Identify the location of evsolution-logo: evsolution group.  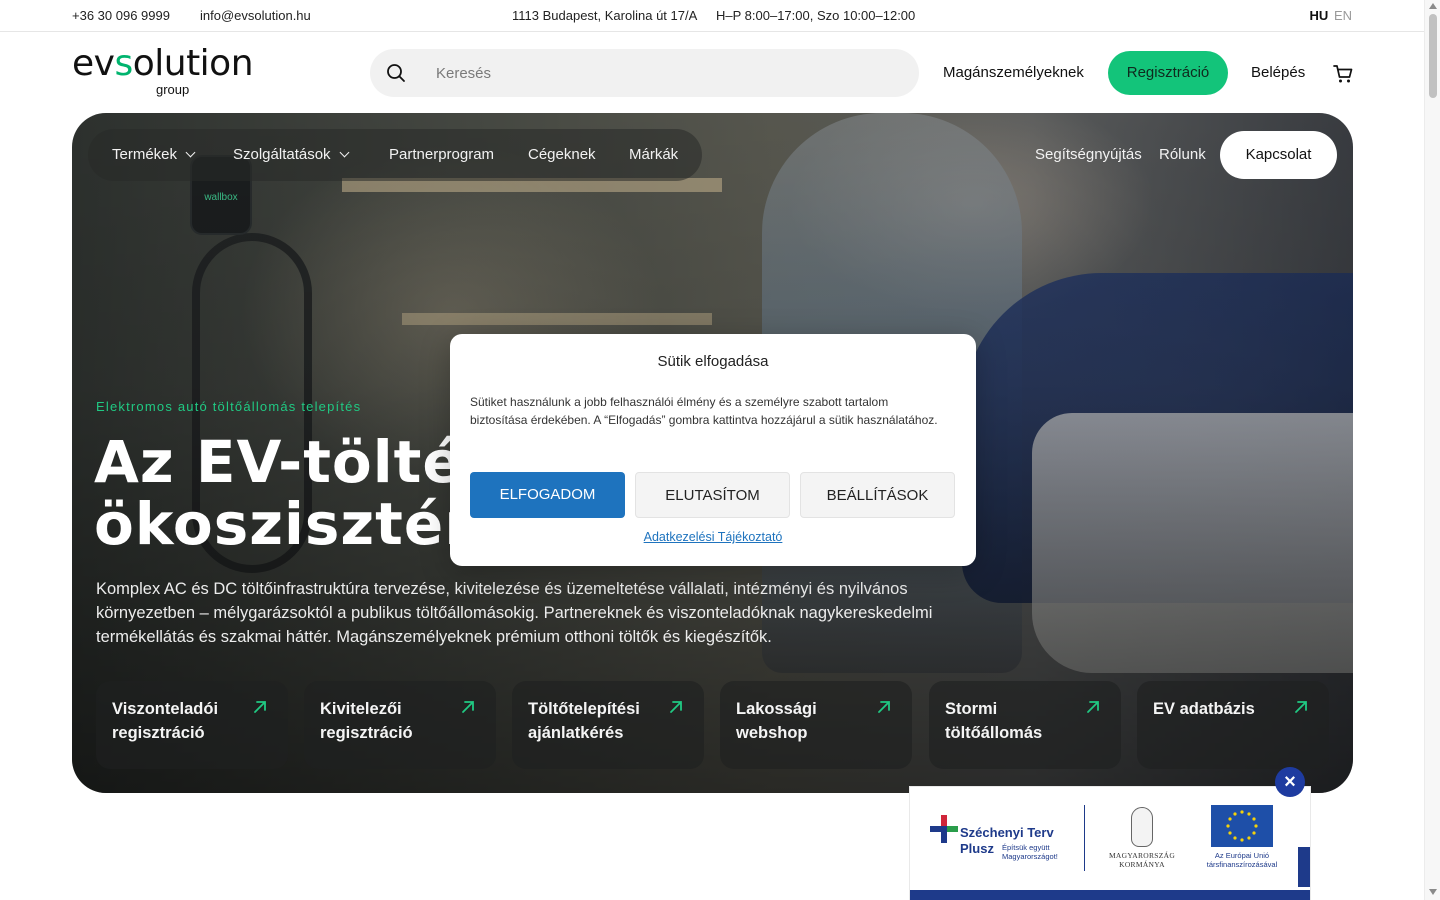
(182, 72).